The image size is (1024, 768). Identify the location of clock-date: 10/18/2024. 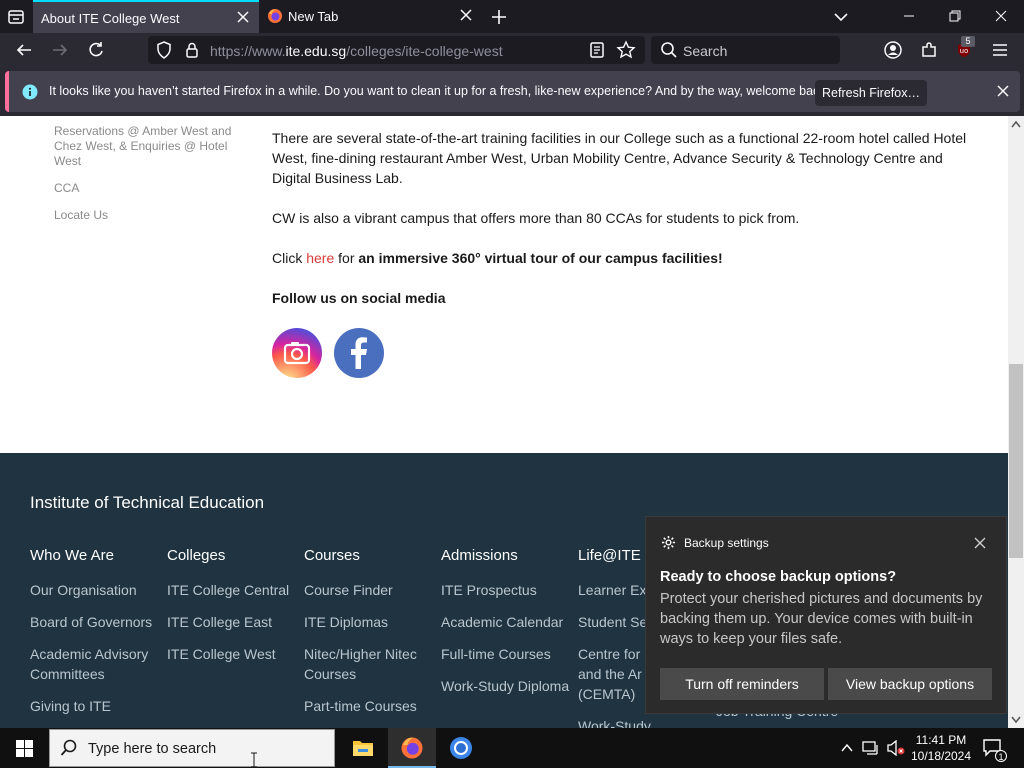
(941, 756).